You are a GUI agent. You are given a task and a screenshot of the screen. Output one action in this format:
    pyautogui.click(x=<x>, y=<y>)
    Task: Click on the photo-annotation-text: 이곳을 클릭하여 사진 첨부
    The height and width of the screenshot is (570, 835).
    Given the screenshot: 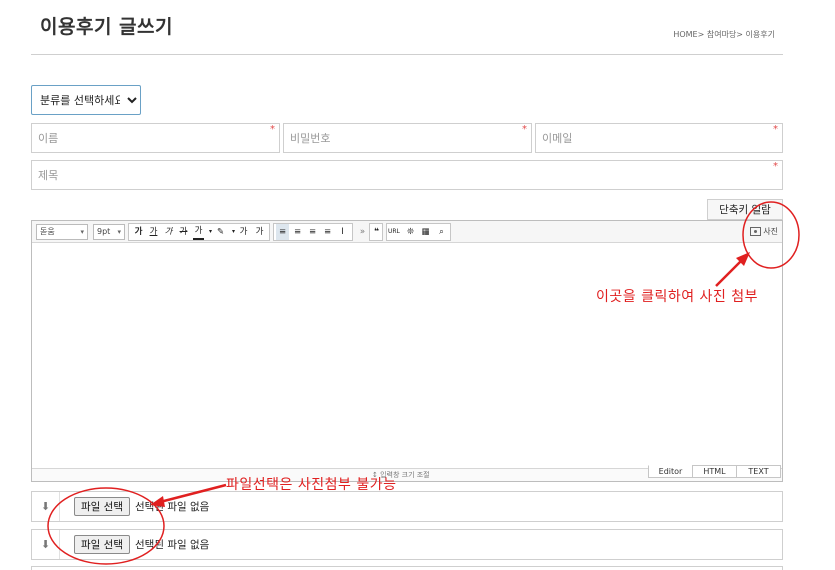 What is the action you would take?
    pyautogui.click(x=677, y=297)
    